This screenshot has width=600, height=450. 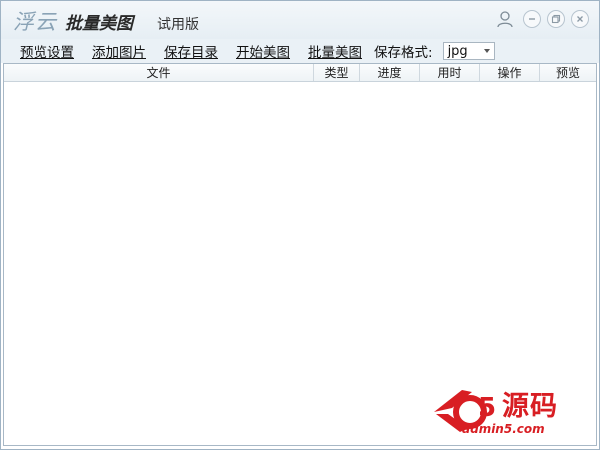 I want to click on title-bar: 浮云 批量美图 试用版, so click(x=300, y=20).